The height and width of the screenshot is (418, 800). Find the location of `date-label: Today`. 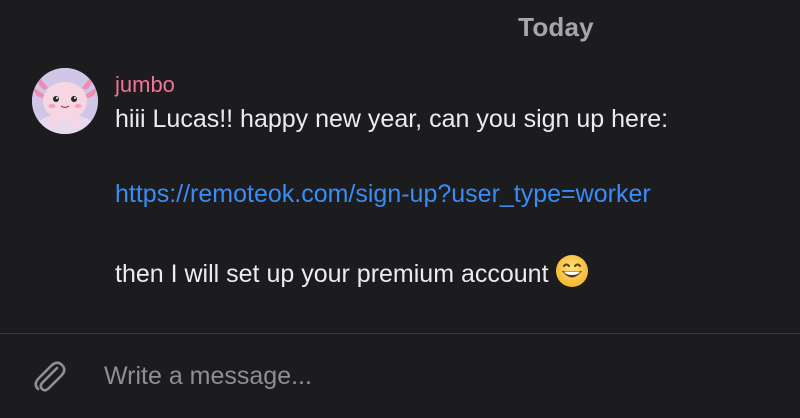

date-label: Today is located at coordinates (556, 27).